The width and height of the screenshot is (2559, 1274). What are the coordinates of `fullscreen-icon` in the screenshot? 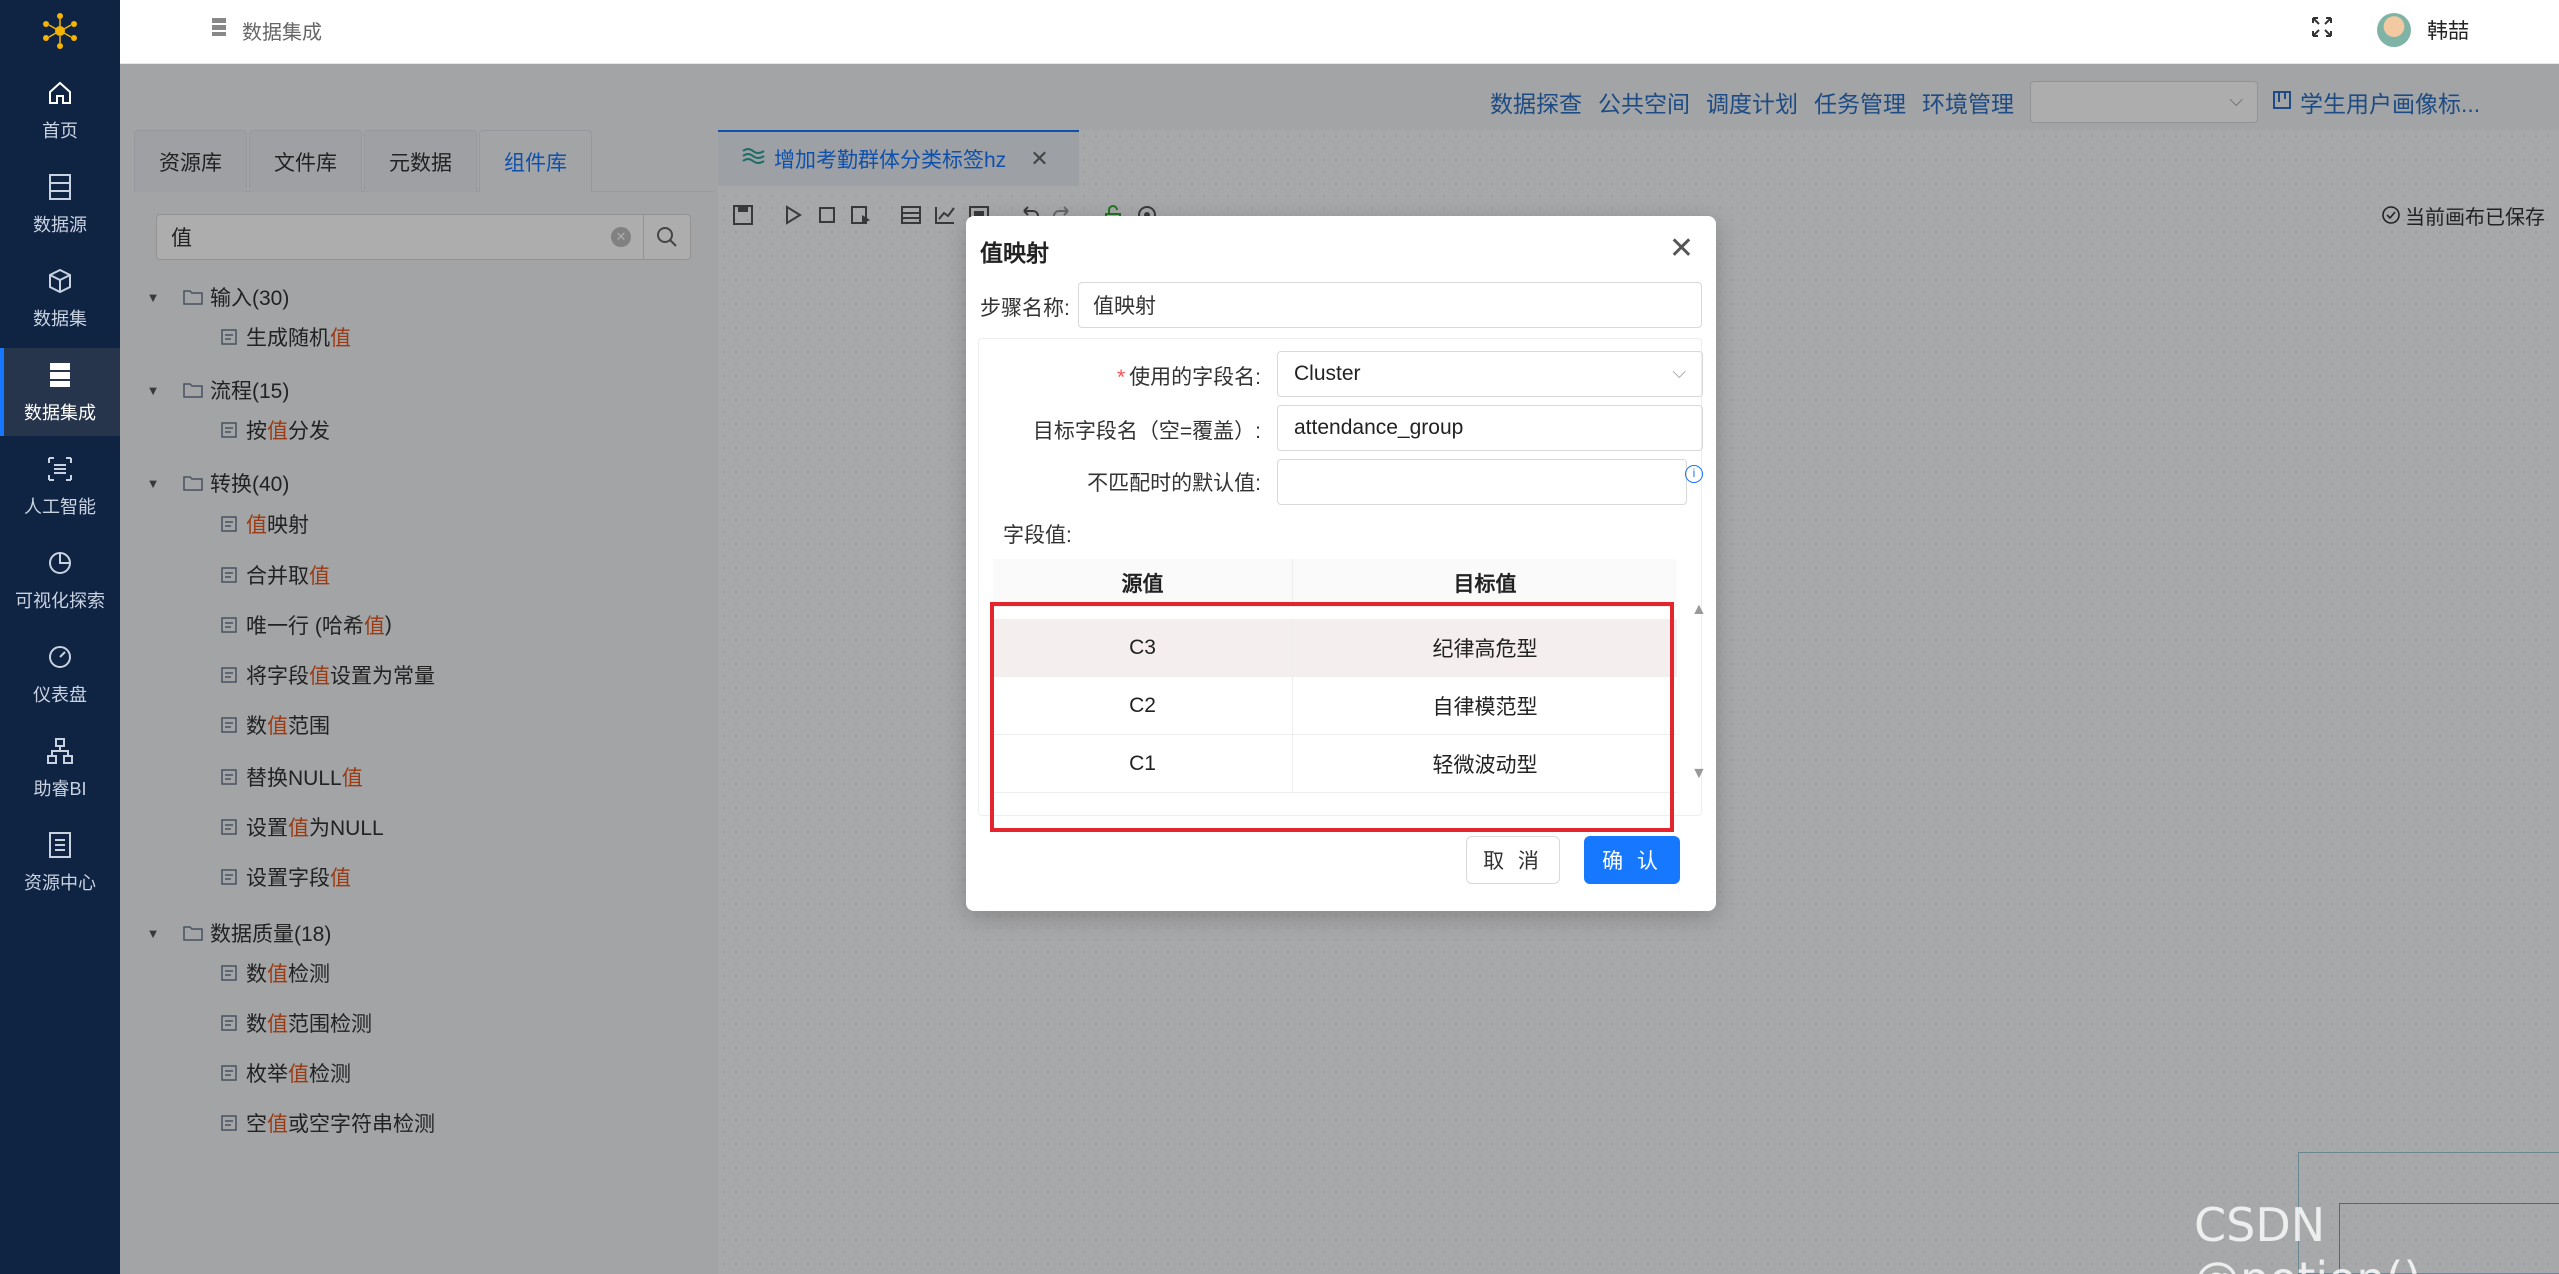 It's located at (2322, 30).